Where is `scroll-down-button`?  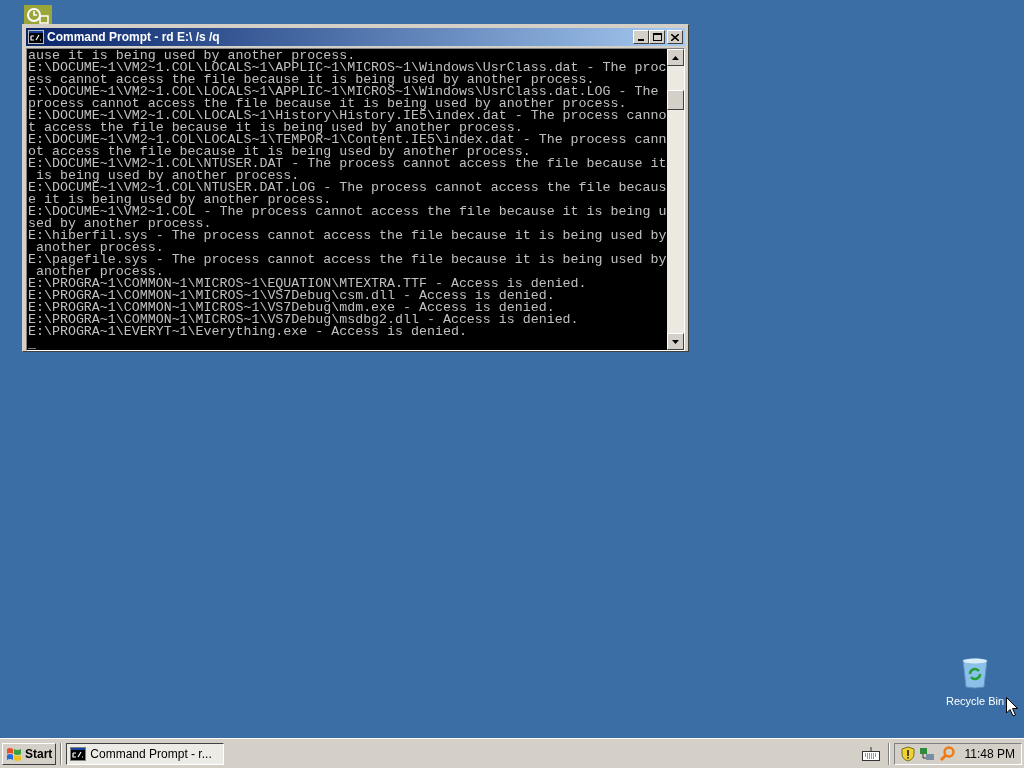
scroll-down-button is located at coordinates (675, 341).